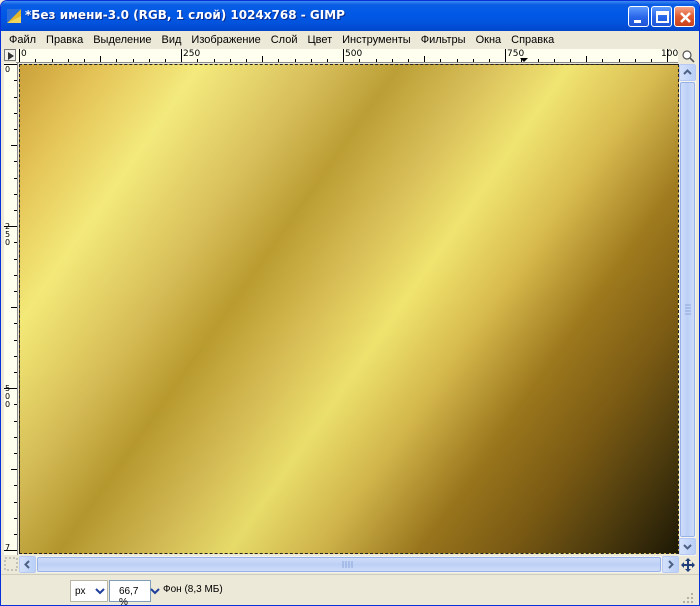 The width and height of the screenshot is (700, 606). Describe the element at coordinates (14, 16) in the screenshot. I see `gimp-app-icon` at that location.